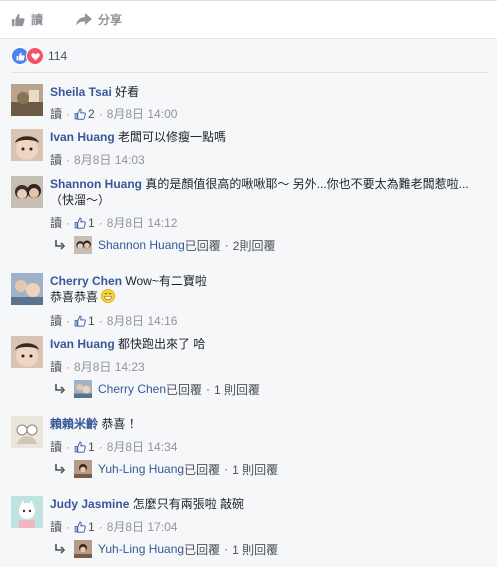  What do you see at coordinates (96, 184) in the screenshot?
I see `comment-author: Shannon Huang` at bounding box center [96, 184].